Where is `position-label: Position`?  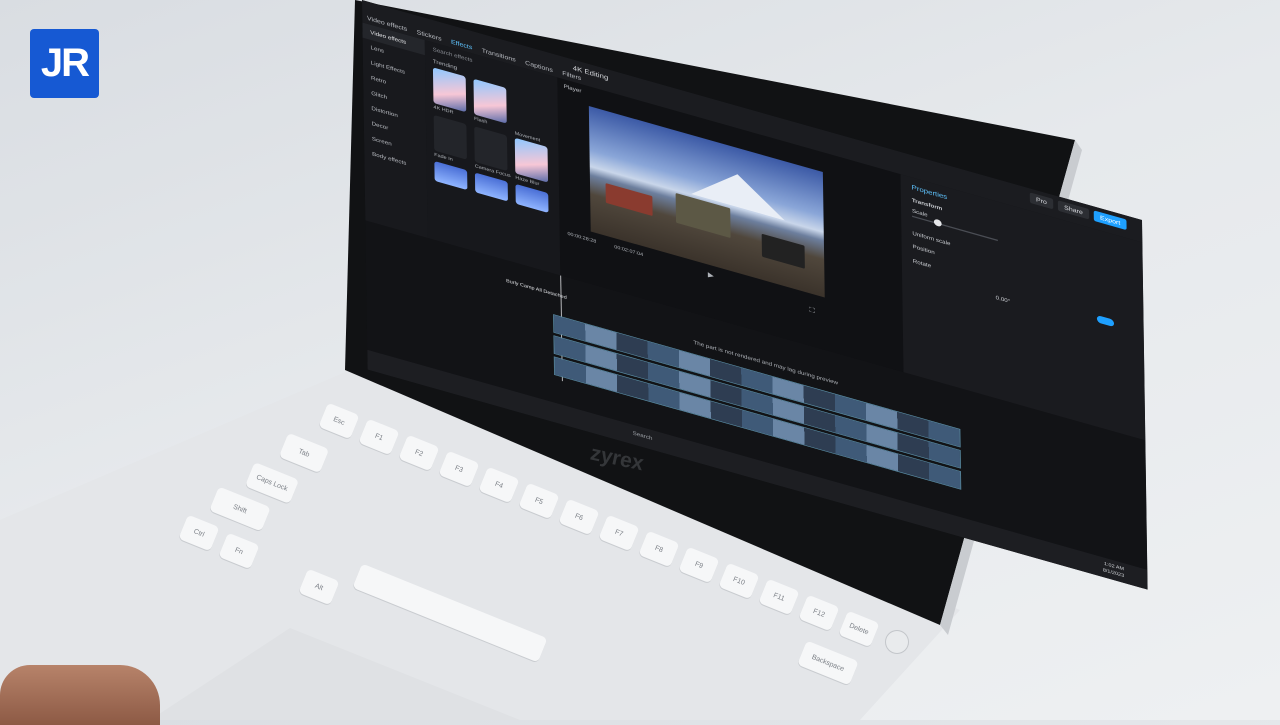 position-label: Position is located at coordinates (923, 249).